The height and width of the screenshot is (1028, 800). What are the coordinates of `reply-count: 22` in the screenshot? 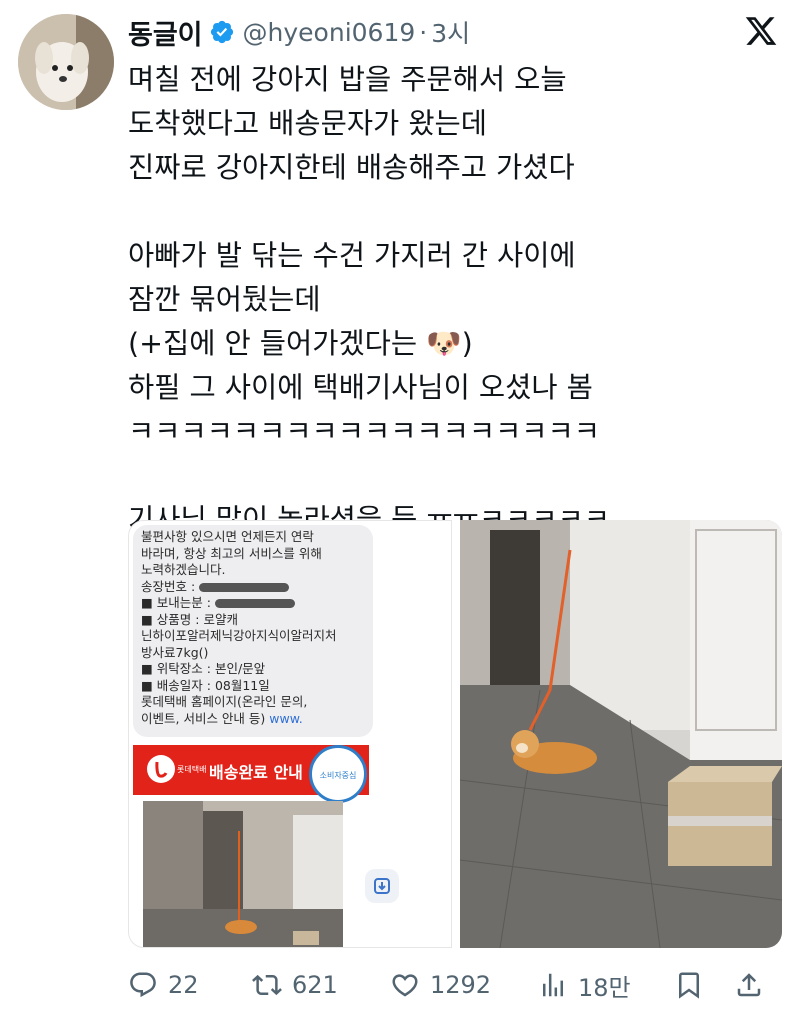 It's located at (183, 985).